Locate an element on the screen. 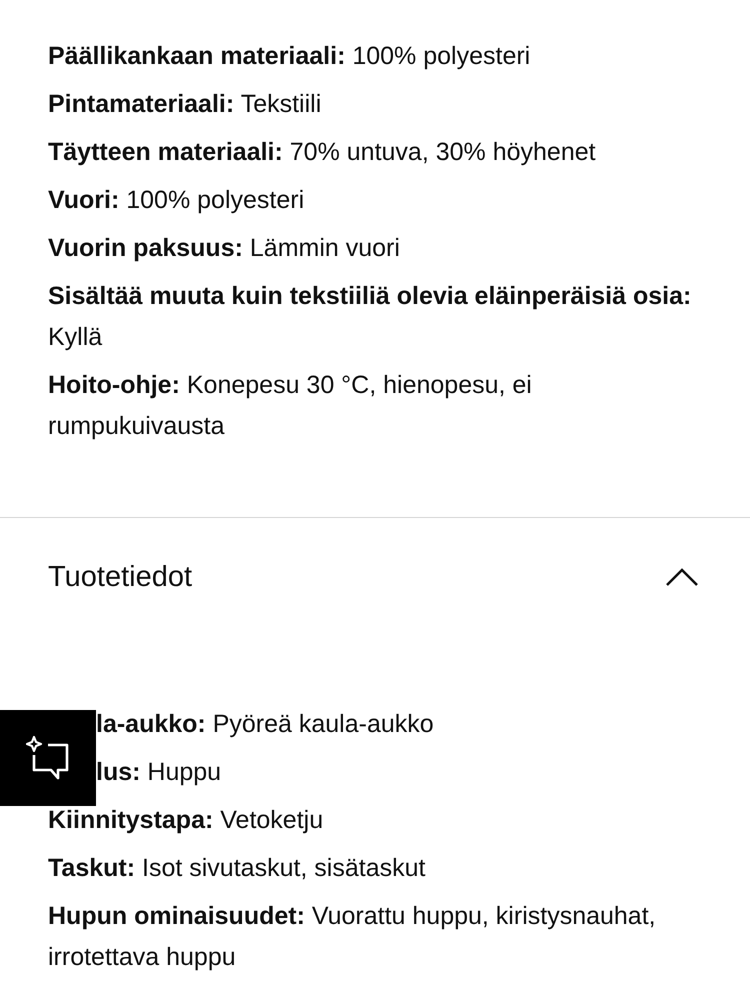 The height and width of the screenshot is (999, 750). material-spec: Päällikankaan materiaali: 100% polyesteri is located at coordinates (290, 56).